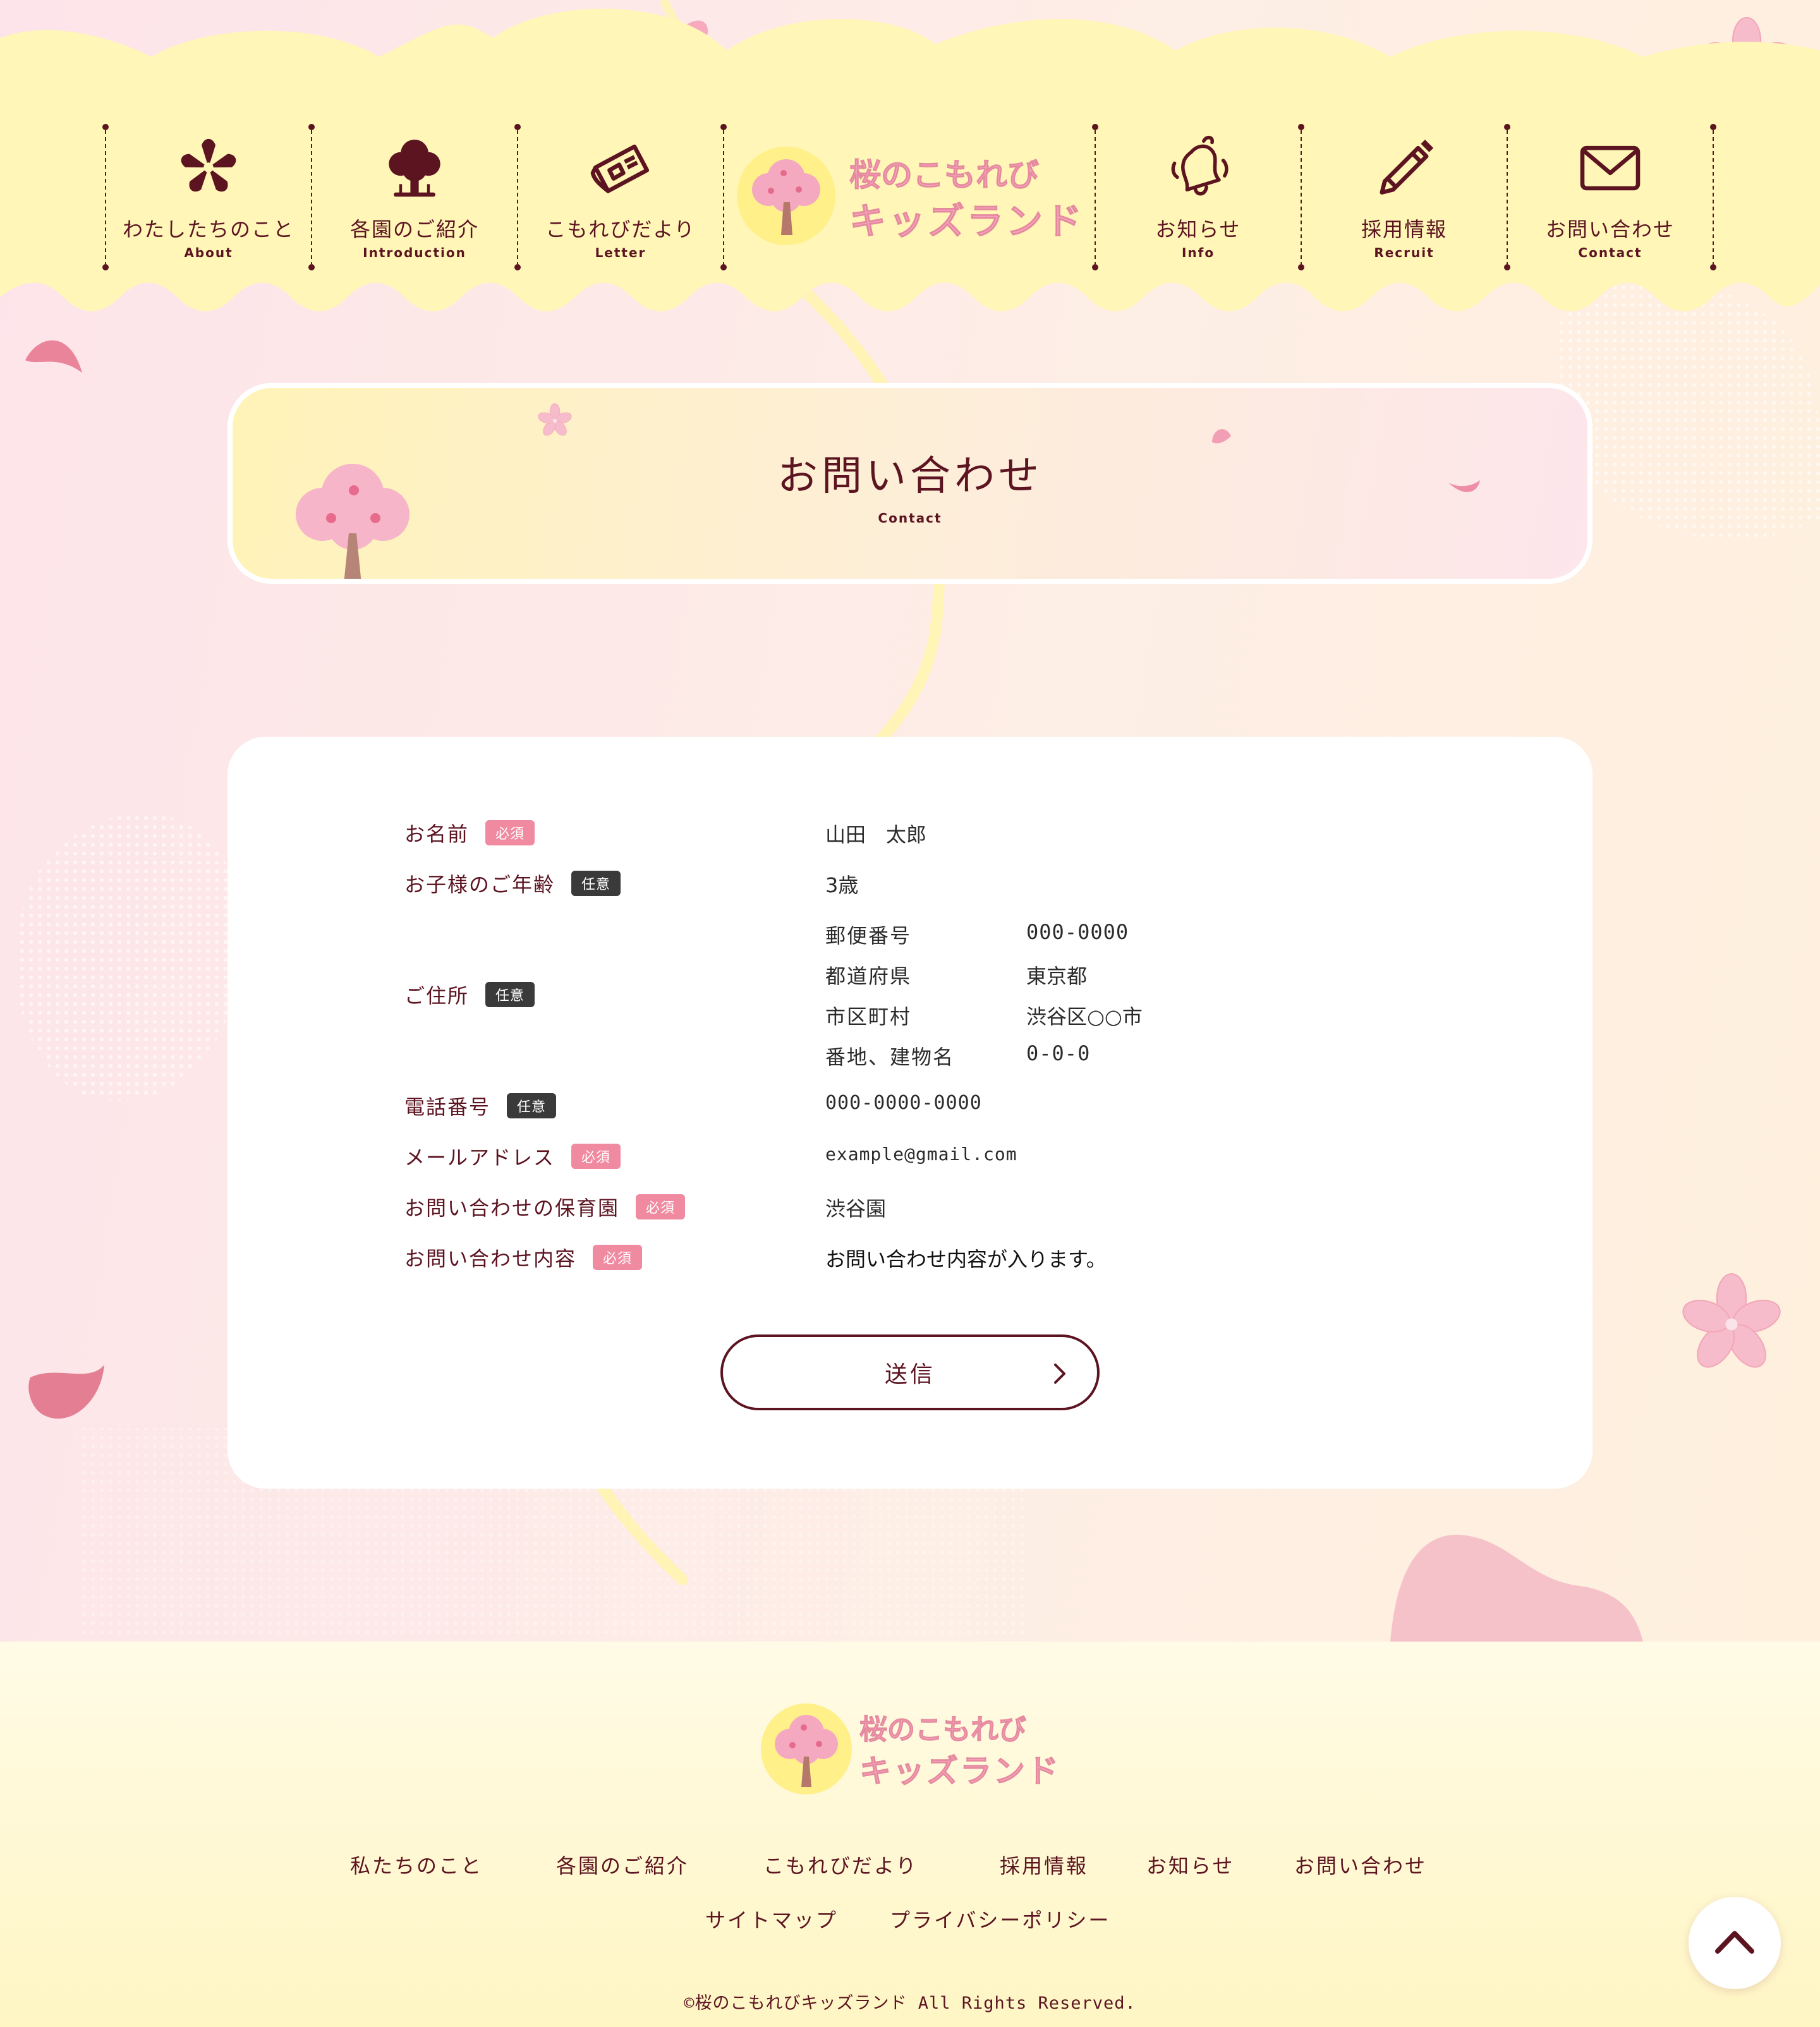 Image resolution: width=1820 pixels, height=2027 pixels. What do you see at coordinates (621, 196) in the screenshot?
I see `nav-item-letter: こもれびだより Letter` at bounding box center [621, 196].